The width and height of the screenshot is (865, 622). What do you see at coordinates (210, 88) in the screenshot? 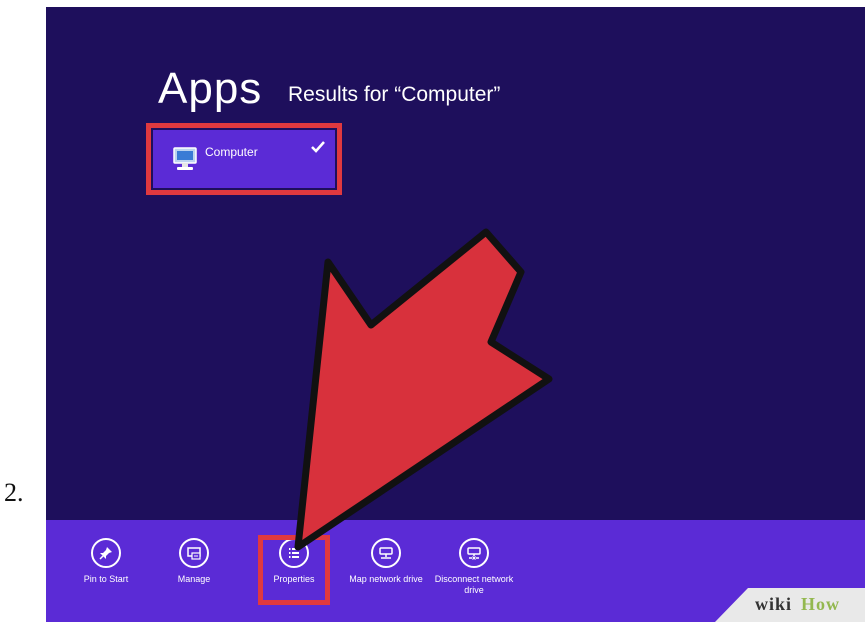
I see `page-title: Apps` at bounding box center [210, 88].